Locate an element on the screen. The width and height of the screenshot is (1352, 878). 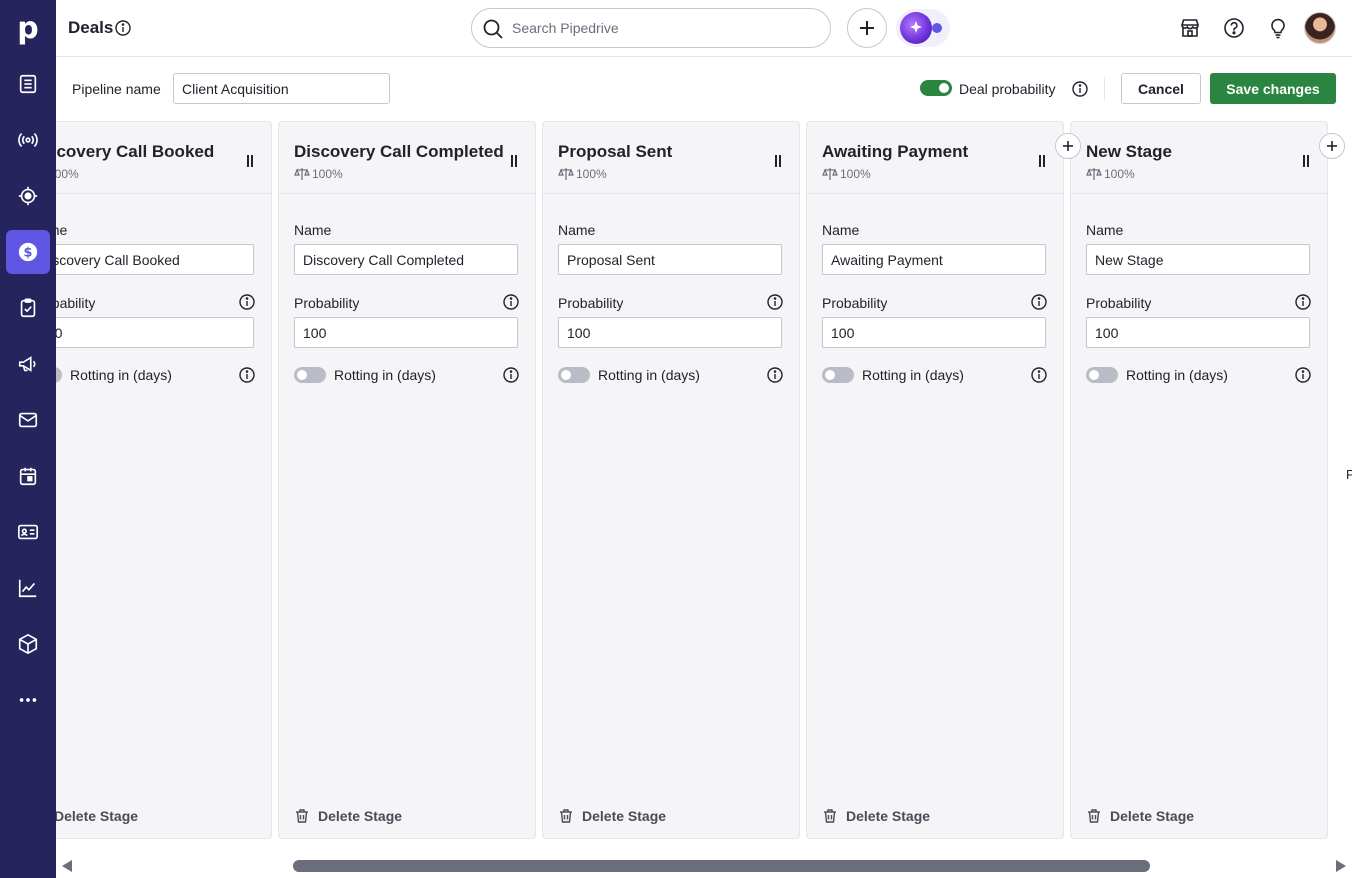
nav-broadcast-icon is located at coordinates (28, 140).